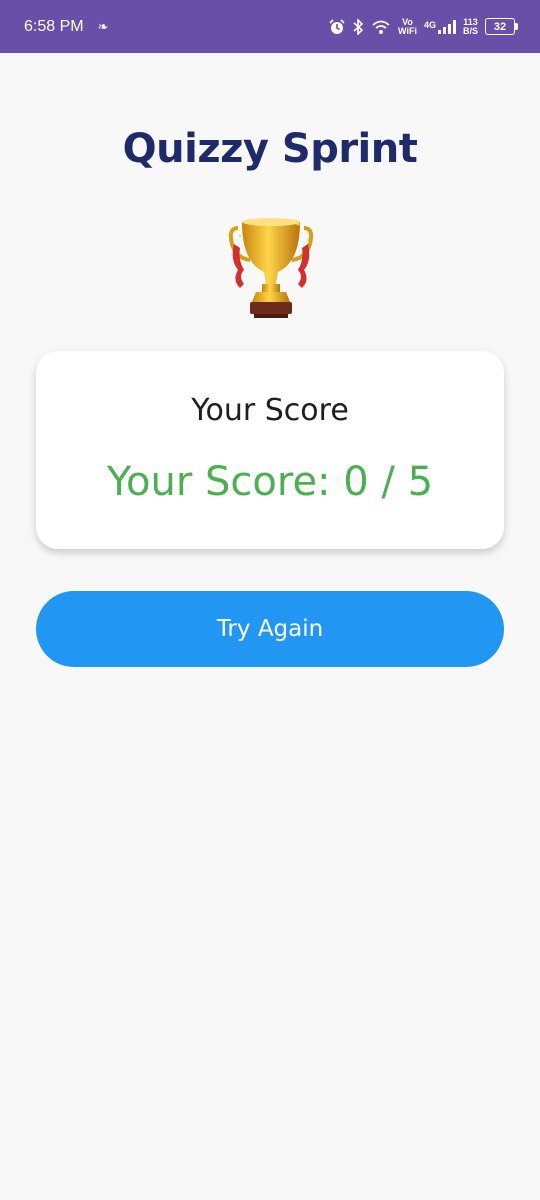 The image size is (540, 1200). I want to click on battery-icon: 32, so click(501, 26).